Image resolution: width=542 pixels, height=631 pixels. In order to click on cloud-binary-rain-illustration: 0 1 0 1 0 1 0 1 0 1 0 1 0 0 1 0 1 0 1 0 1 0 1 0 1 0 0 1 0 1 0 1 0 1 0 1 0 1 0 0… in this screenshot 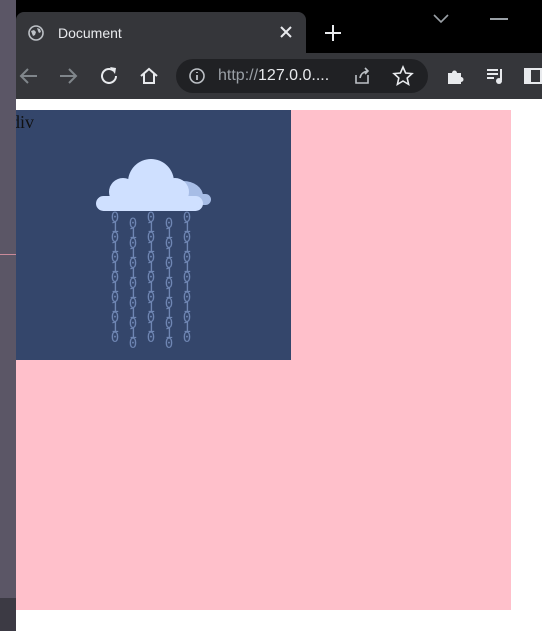, I will do `click(153, 255)`.